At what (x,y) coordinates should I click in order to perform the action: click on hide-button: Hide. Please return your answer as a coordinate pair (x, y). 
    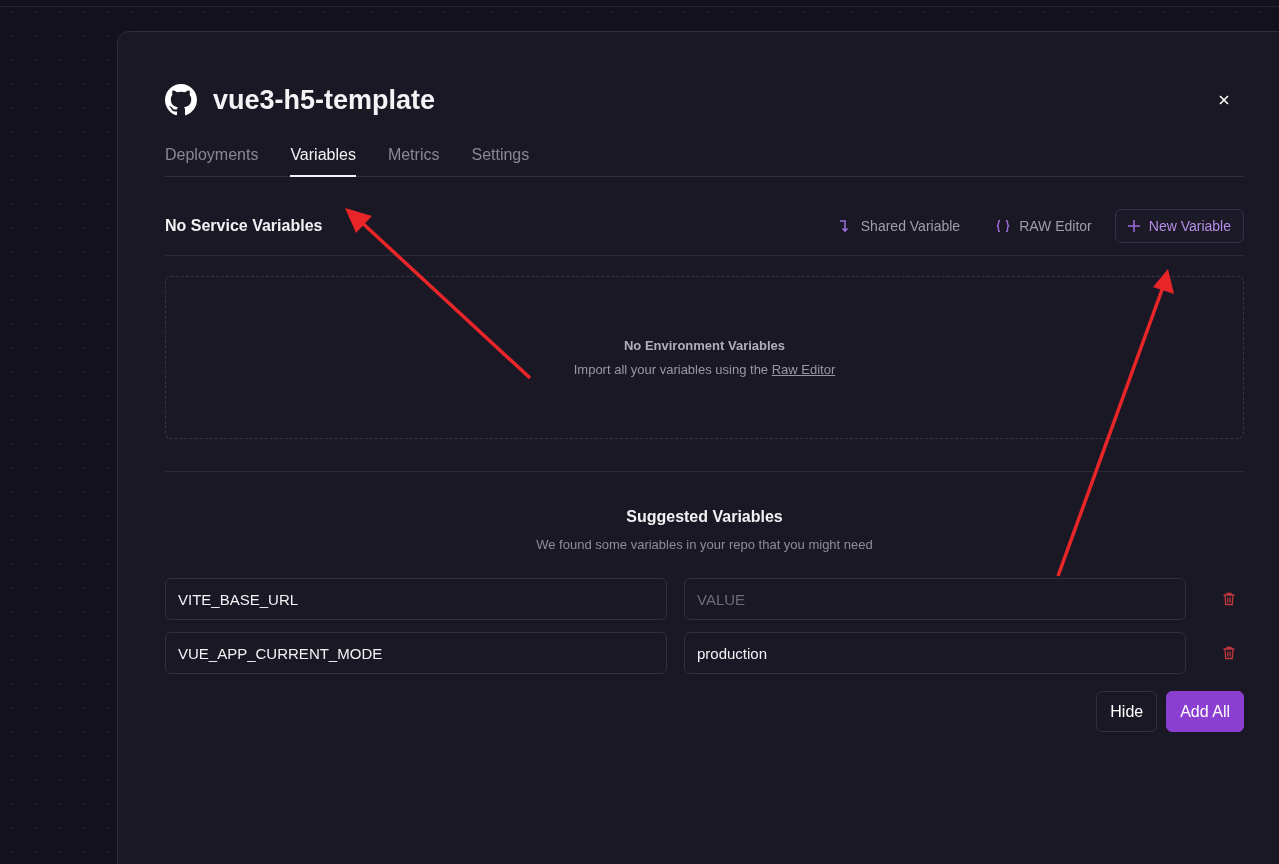
    Looking at the image, I should click on (1127, 711).